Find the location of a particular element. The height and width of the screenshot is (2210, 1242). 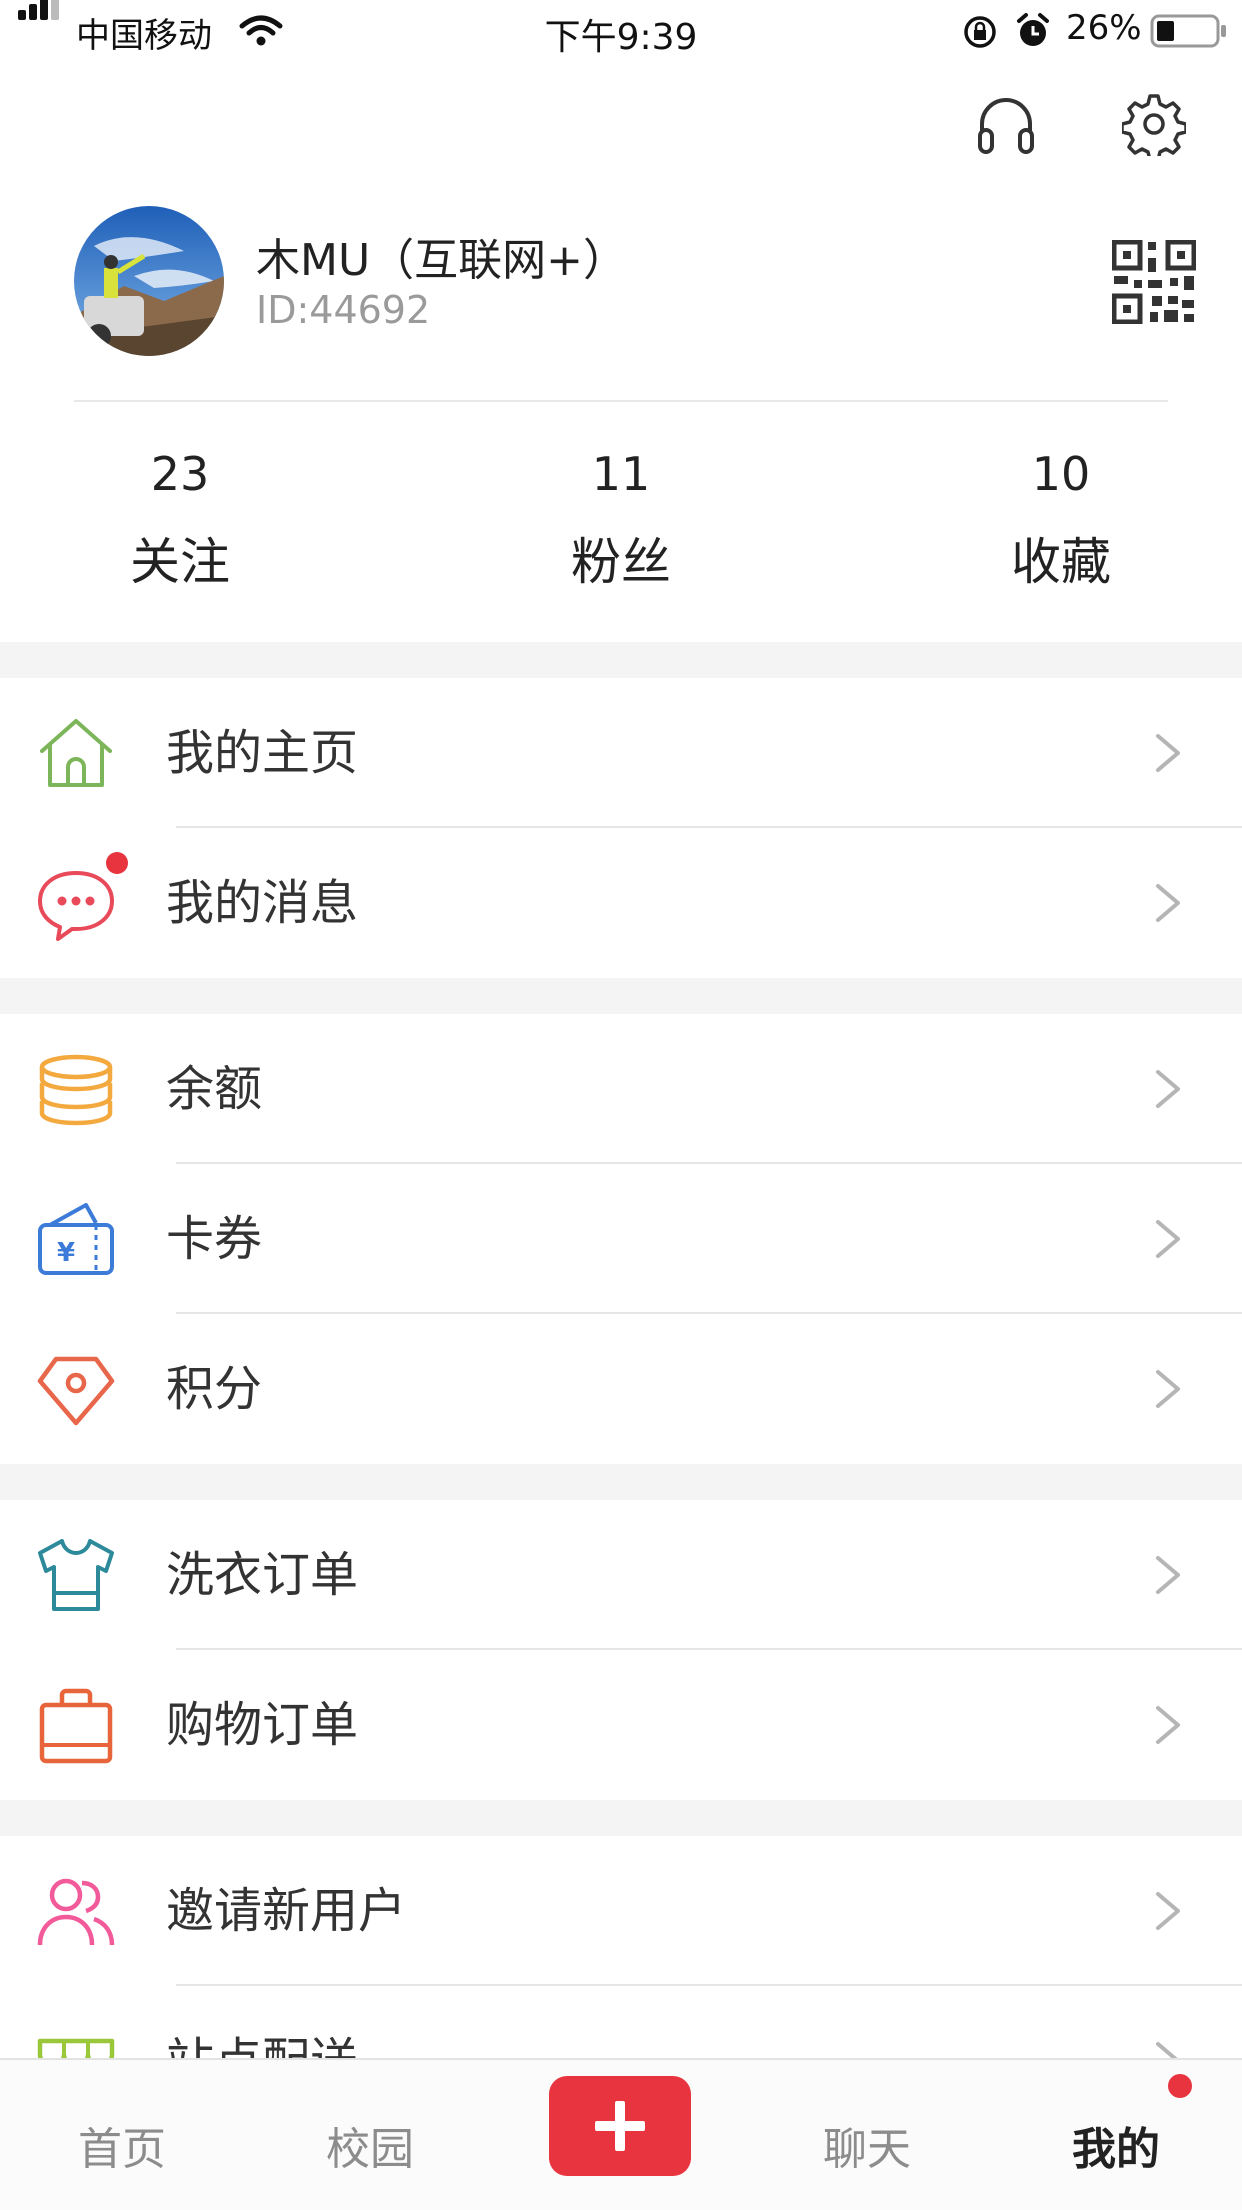

menu-item-messages: 我的消息 is located at coordinates (621, 903).